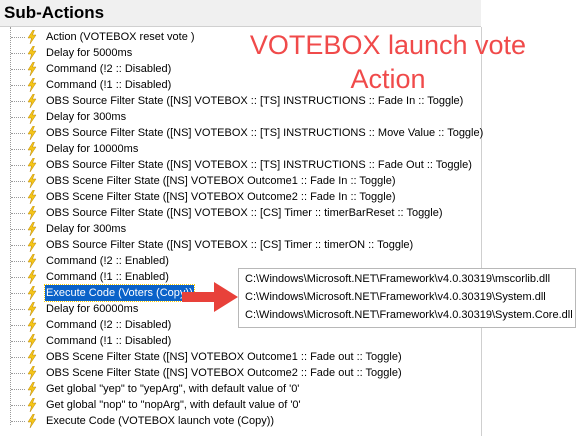 The width and height of the screenshot is (576, 436). I want to click on sub-actions-header: Sub-Actions, so click(240, 13).